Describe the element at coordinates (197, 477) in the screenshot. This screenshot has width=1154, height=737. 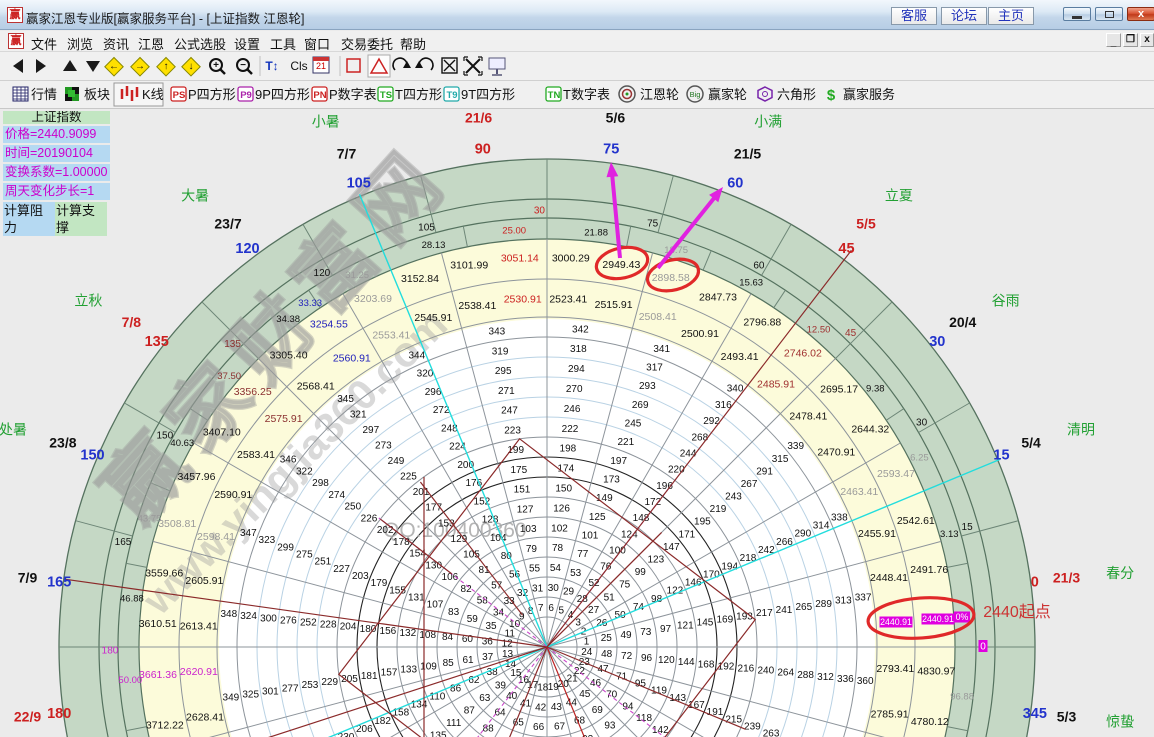
I see `svg-text: 3457.96` at that location.